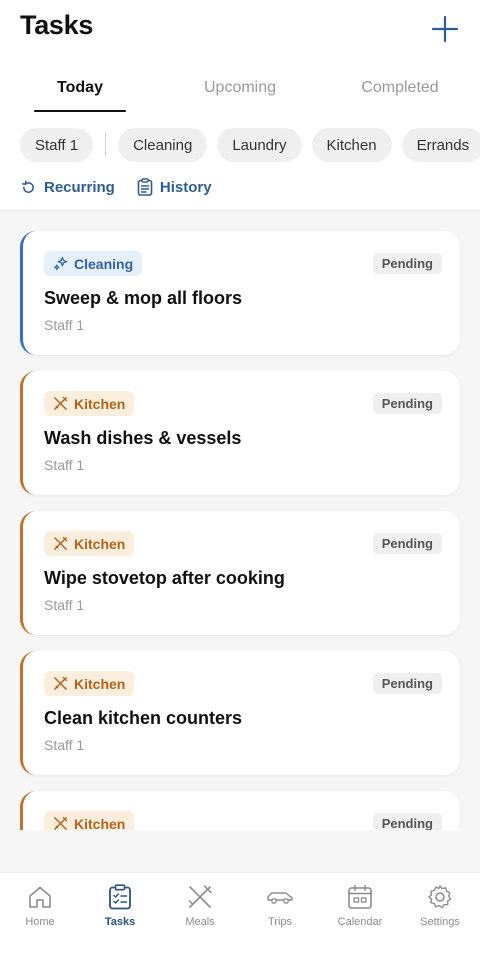  I want to click on tab-upcoming: Upcoming, so click(240, 92).